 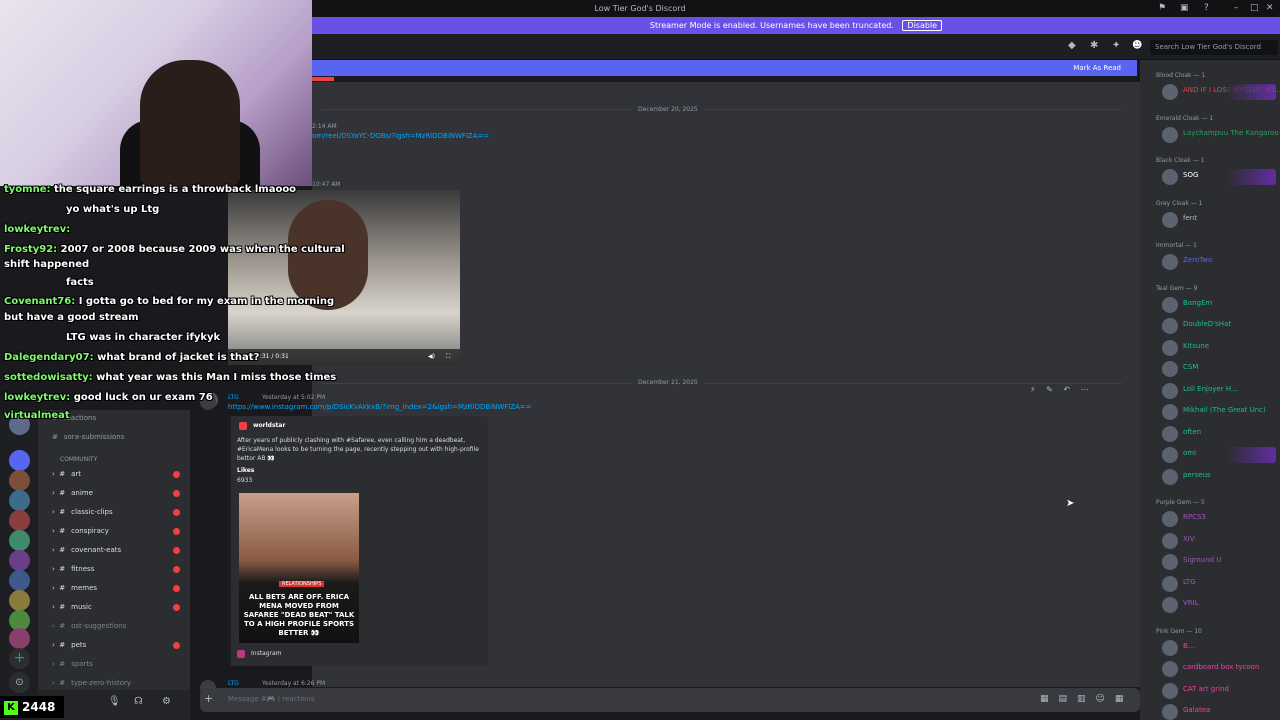 I want to click on member-item: VRIL, so click(x=1221, y=605).